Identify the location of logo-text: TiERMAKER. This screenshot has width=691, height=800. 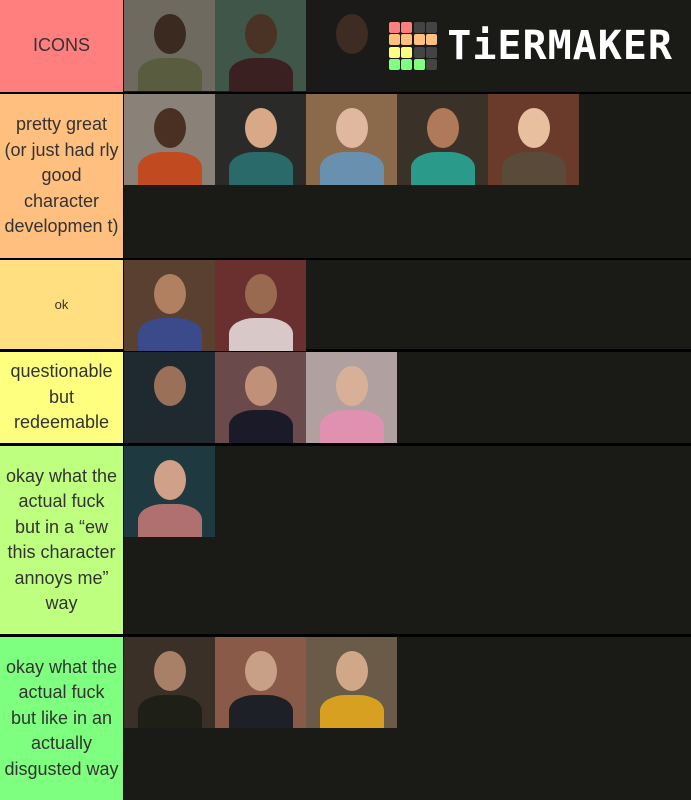
(560, 46).